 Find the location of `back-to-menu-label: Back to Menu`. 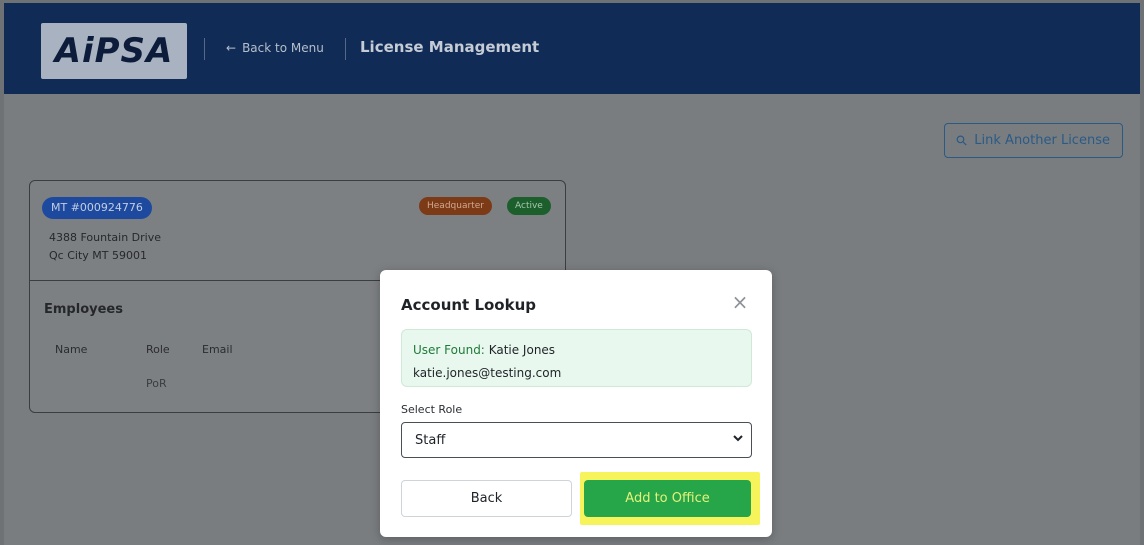

back-to-menu-label: Back to Menu is located at coordinates (283, 48).